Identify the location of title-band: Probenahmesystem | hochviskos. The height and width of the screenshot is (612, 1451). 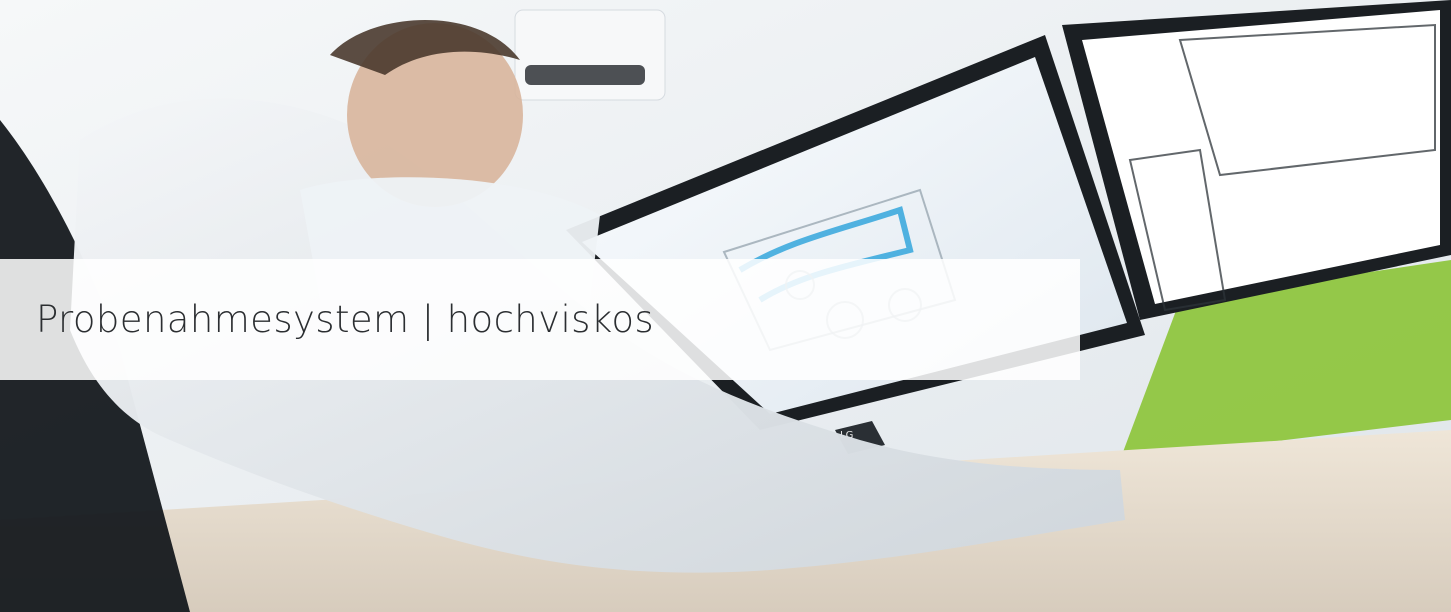
(540, 319).